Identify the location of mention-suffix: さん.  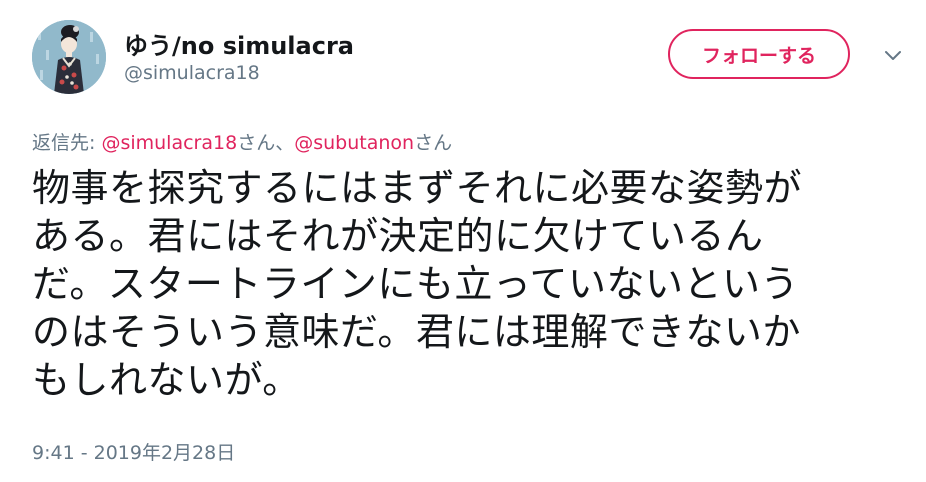
(433, 143).